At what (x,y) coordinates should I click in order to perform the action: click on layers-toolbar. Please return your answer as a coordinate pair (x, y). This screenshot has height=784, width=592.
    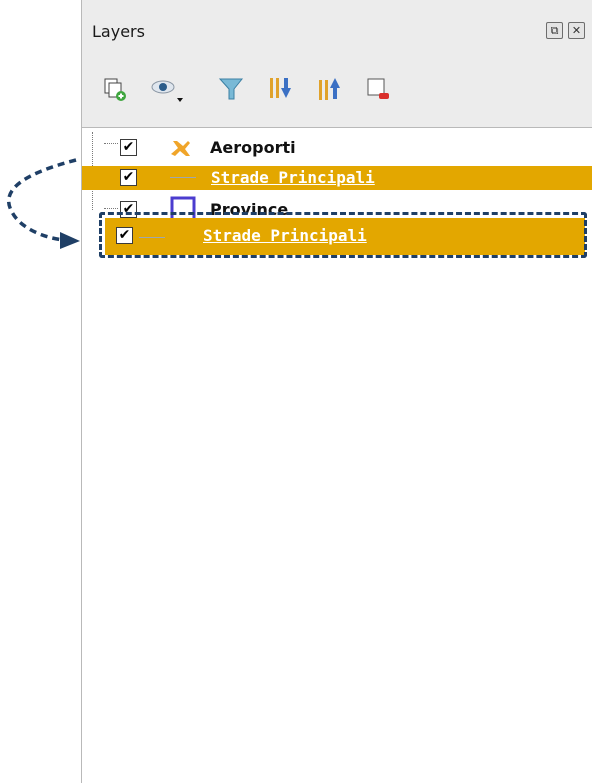
    Looking at the image, I should click on (337, 88).